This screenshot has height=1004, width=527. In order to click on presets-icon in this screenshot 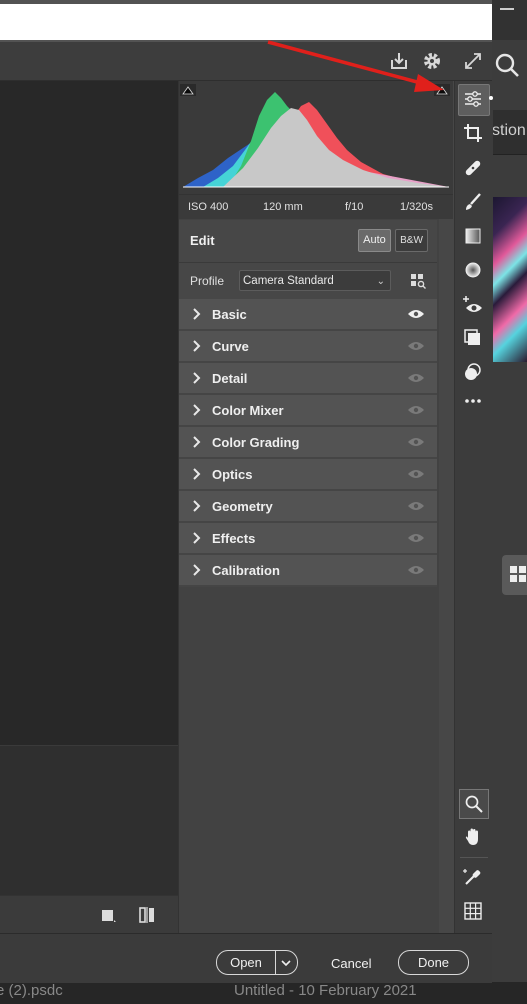, I will do `click(473, 372)`.